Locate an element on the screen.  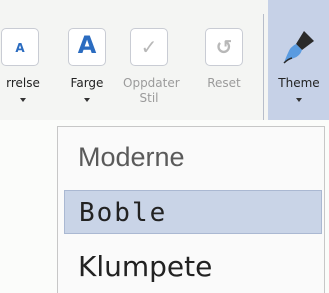
font-colour-icon: A is located at coordinates (87, 47).